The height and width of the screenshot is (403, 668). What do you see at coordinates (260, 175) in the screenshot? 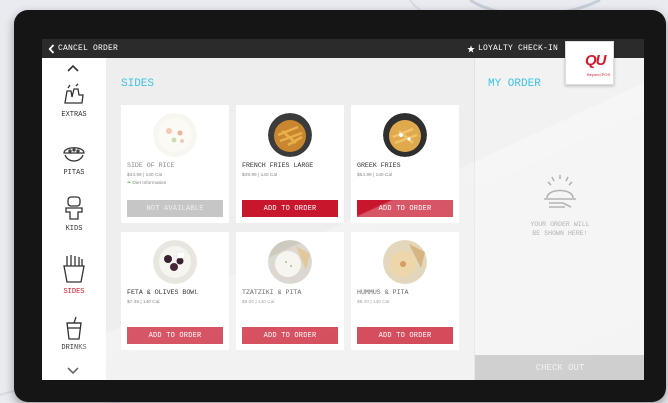
I see `product-price-calories: $49.99 | 140 Cal` at bounding box center [260, 175].